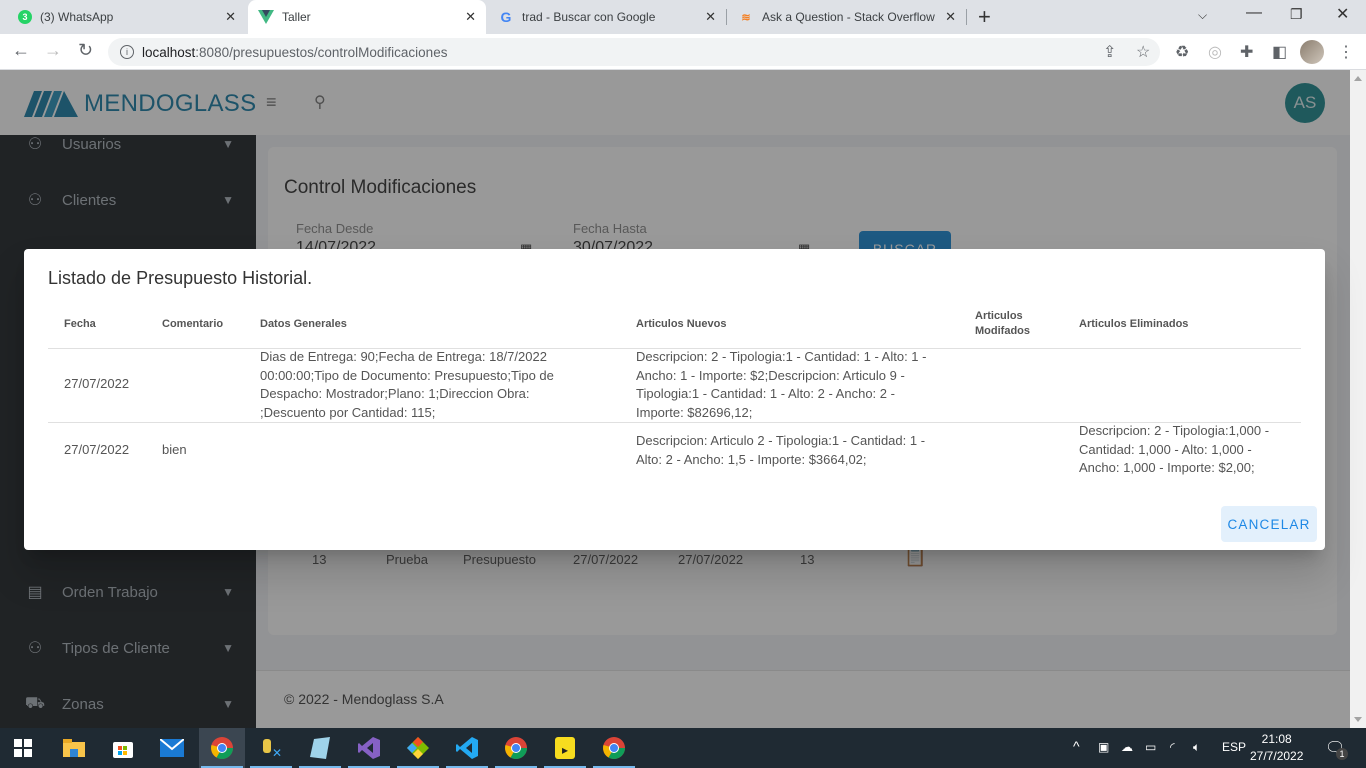 Image resolution: width=1366 pixels, height=768 pixels. I want to click on language-indicator: ESP, so click(1234, 747).